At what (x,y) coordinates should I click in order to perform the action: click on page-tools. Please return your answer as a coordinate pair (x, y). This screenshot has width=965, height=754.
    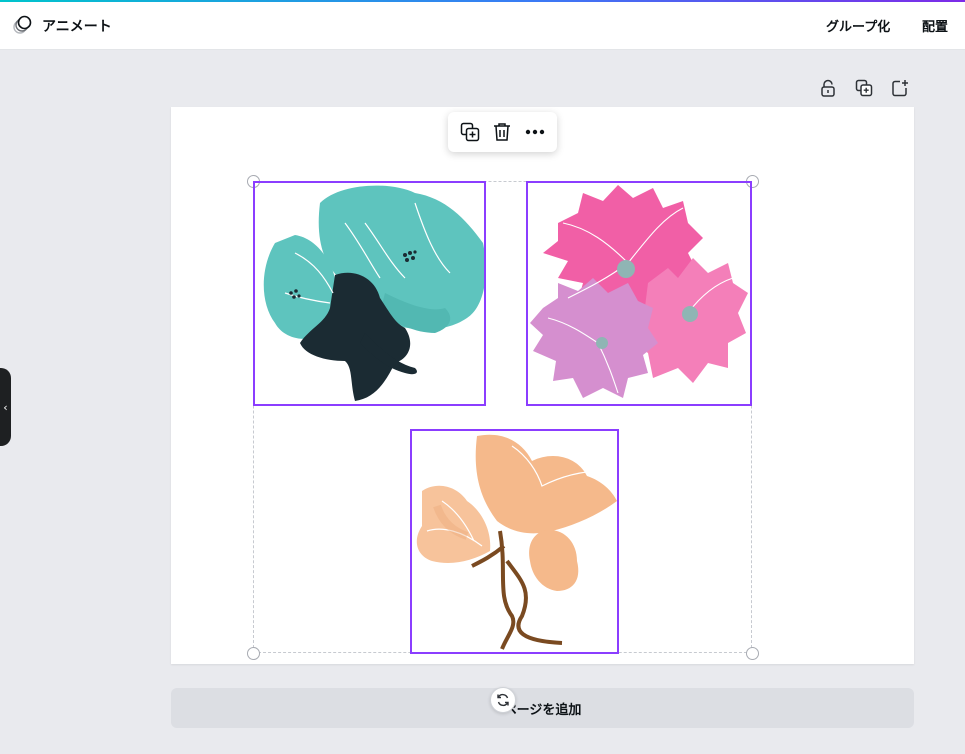
    Looking at the image, I should click on (864, 88).